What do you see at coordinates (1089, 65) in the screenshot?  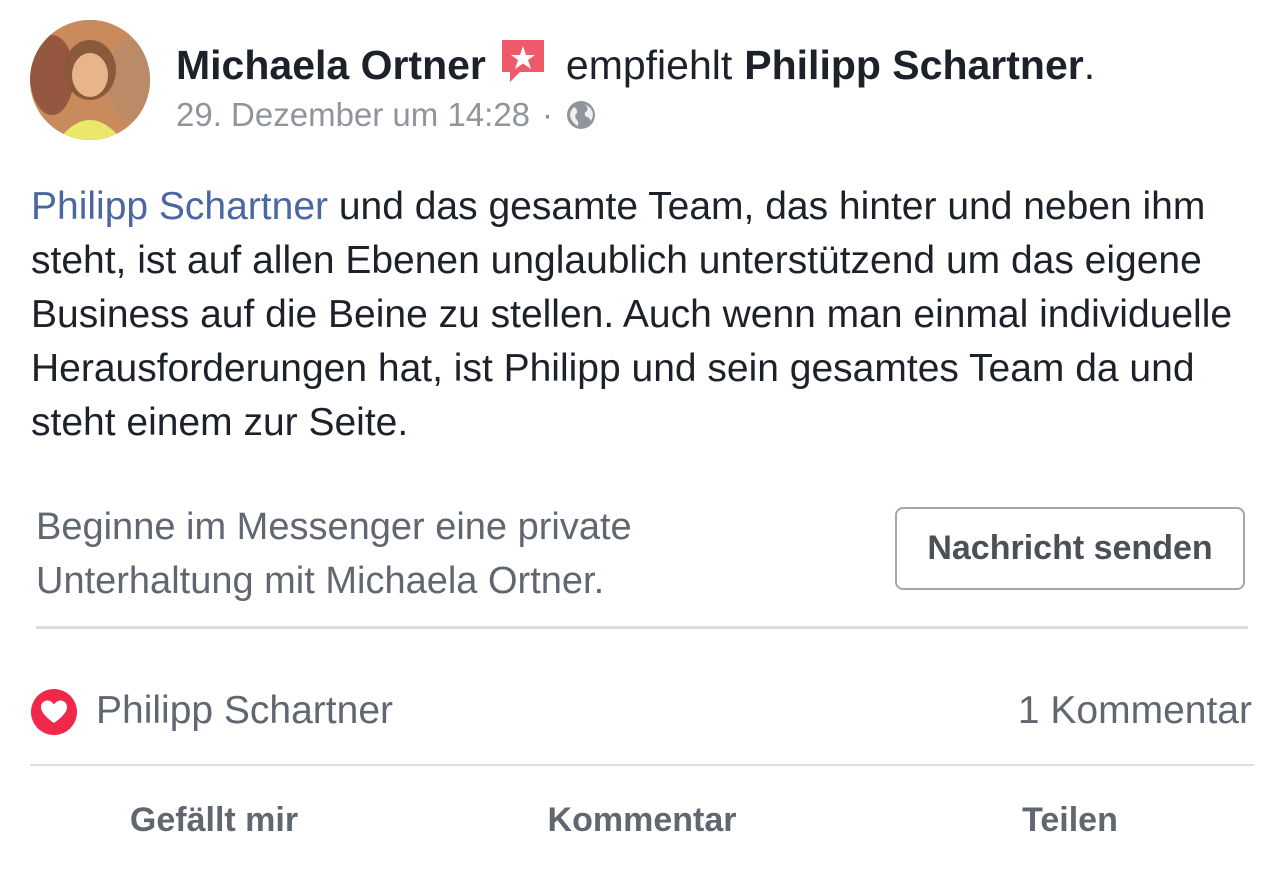 I see `header-period: .` at bounding box center [1089, 65].